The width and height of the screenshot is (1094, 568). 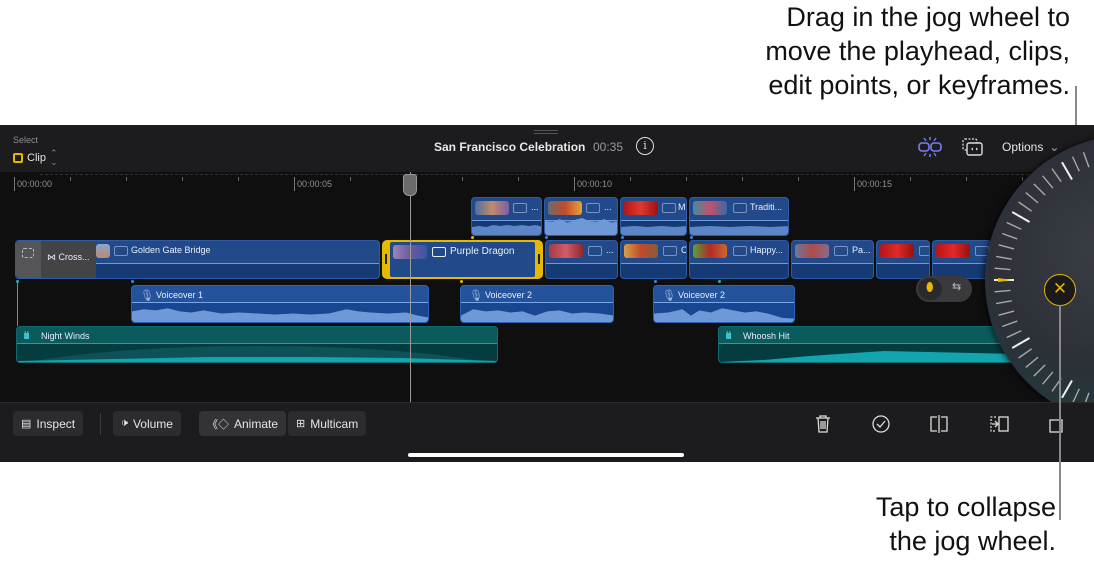 I want to click on animate-label: Animate, so click(x=256, y=423).